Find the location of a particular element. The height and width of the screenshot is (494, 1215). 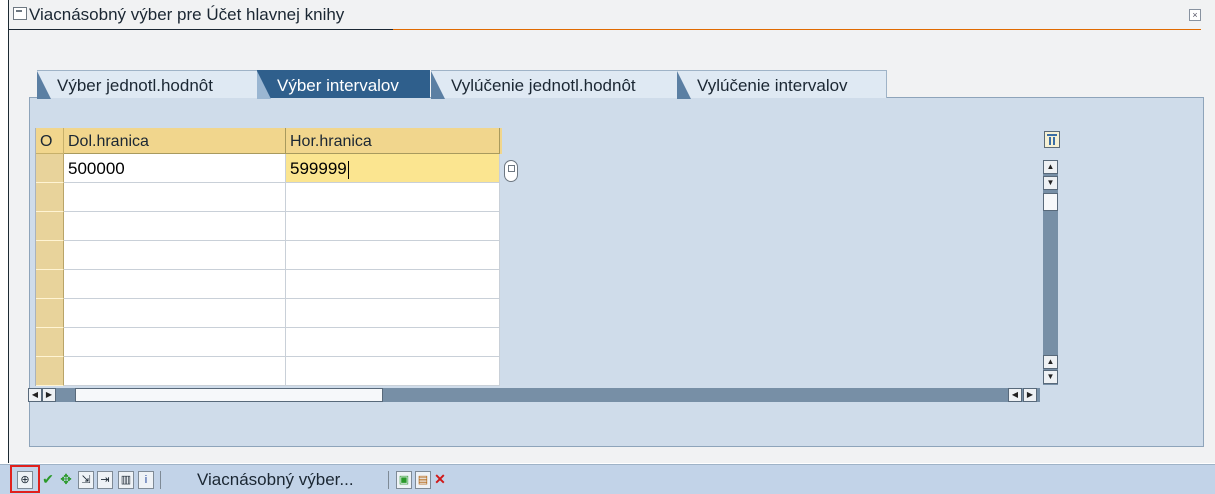

scroll-left-icon: ◀ is located at coordinates (35, 395).